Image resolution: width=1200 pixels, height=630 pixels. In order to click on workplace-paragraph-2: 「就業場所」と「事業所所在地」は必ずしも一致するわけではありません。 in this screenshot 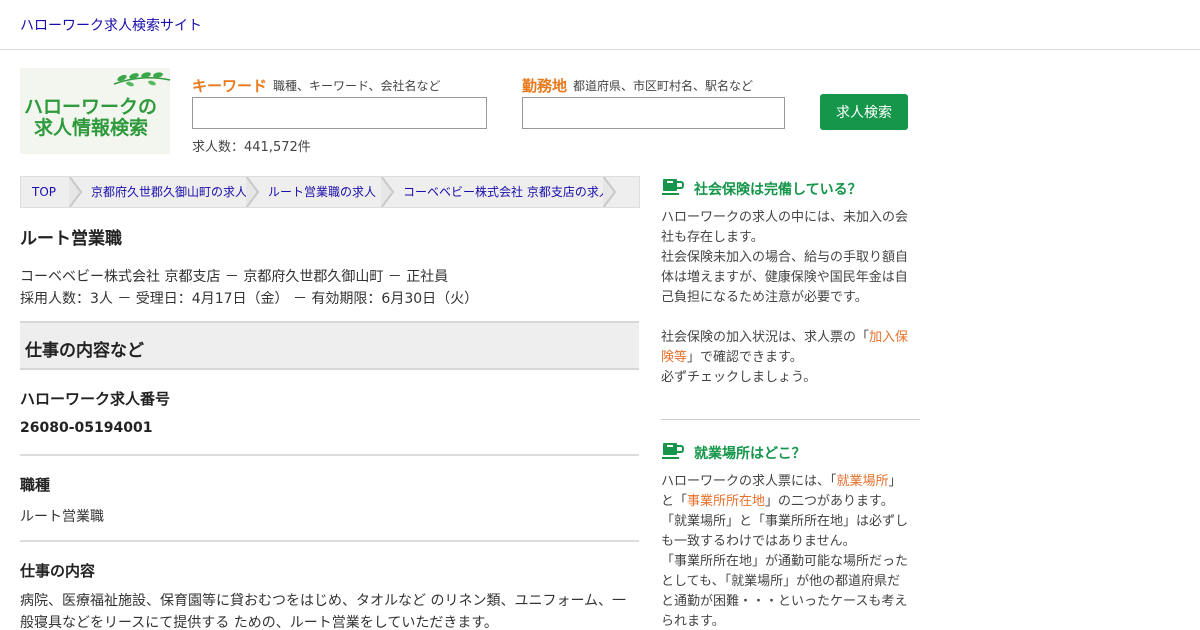, I will do `click(785, 531)`.